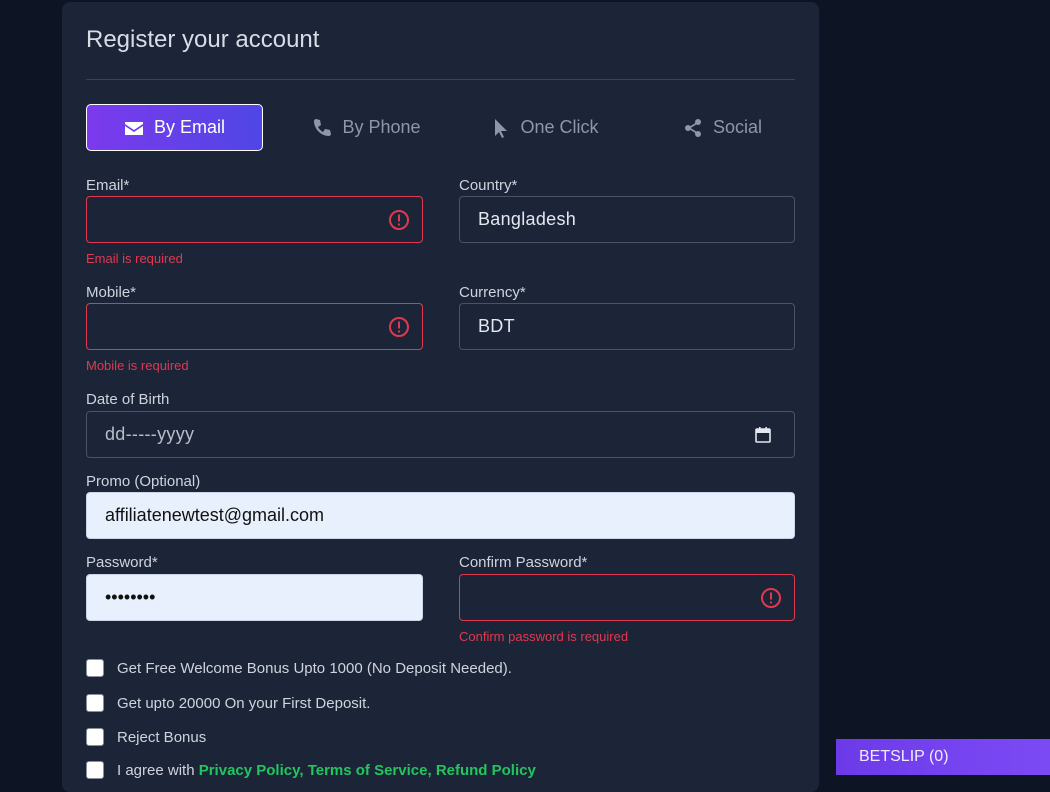  I want to click on checkbox-label: Get upto 20000 On your First Deposit., so click(244, 703).